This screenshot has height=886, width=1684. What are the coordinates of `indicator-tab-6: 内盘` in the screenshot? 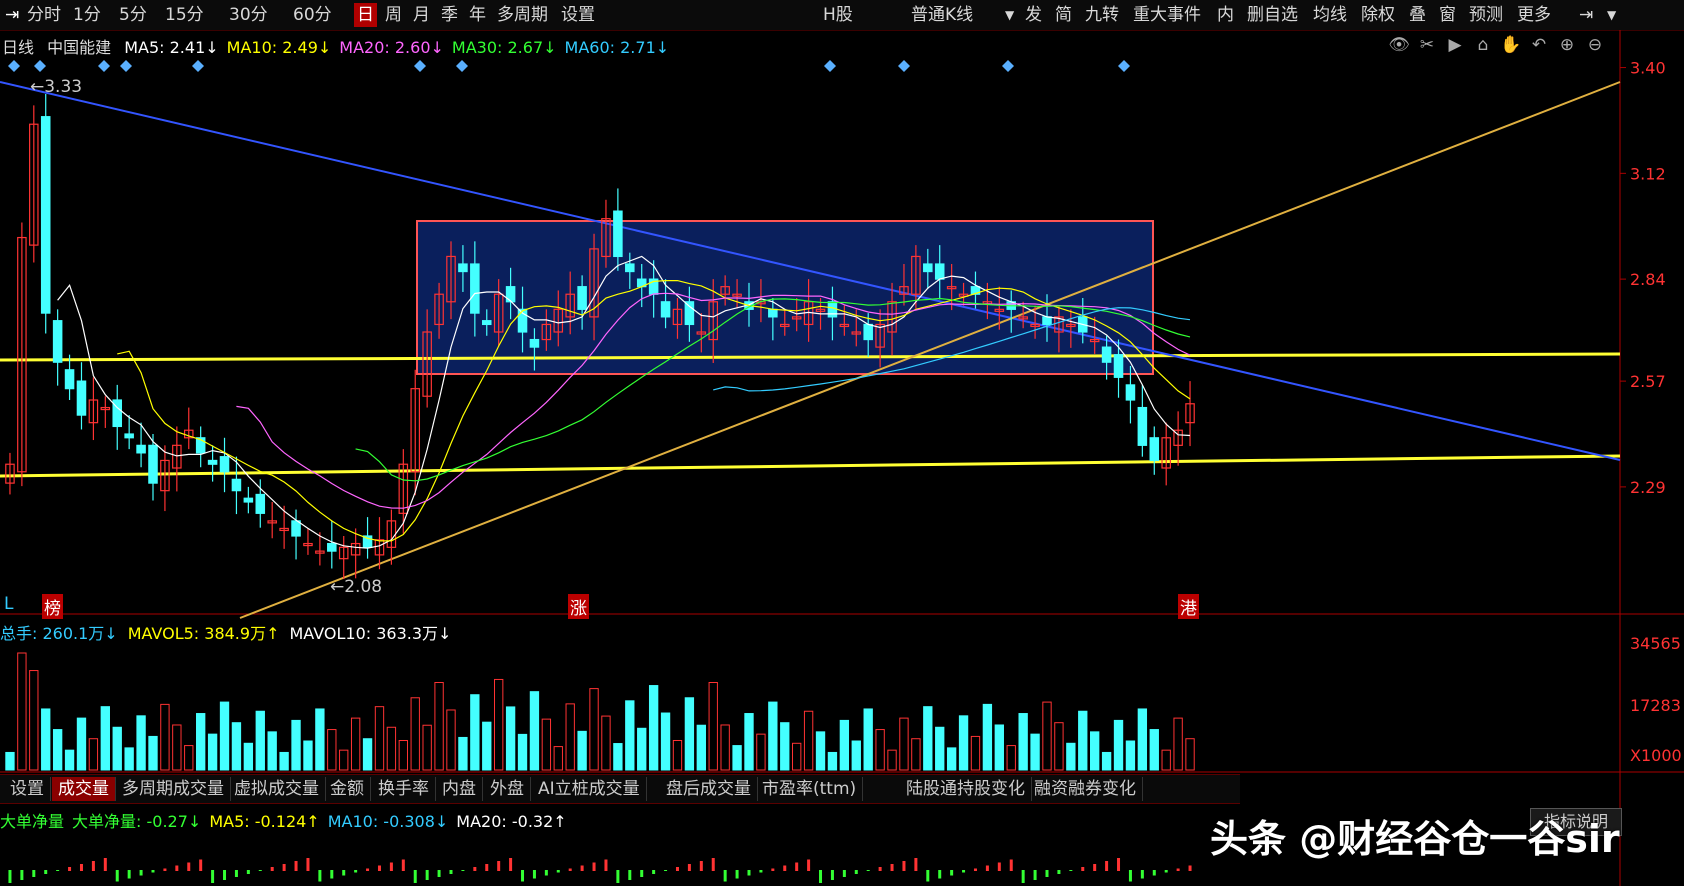 It's located at (459, 789).